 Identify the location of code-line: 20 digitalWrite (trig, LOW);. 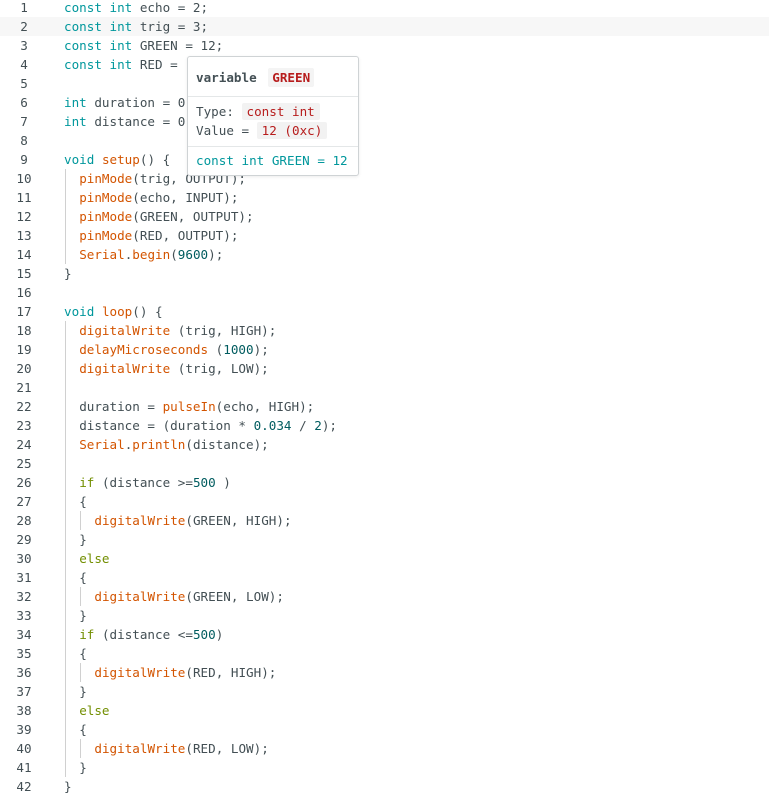
(384, 368).